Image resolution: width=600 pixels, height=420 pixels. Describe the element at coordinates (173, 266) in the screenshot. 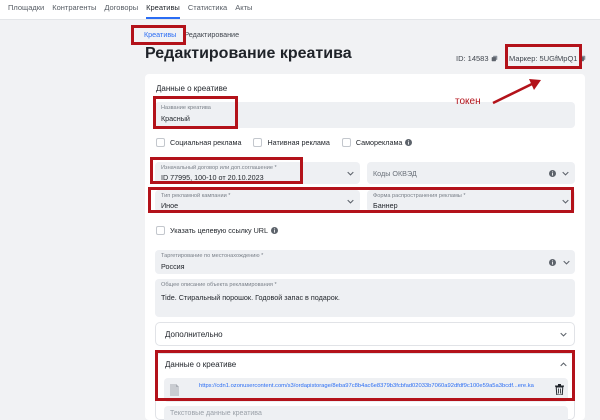

I see `geo-targeting-value: Россия` at that location.